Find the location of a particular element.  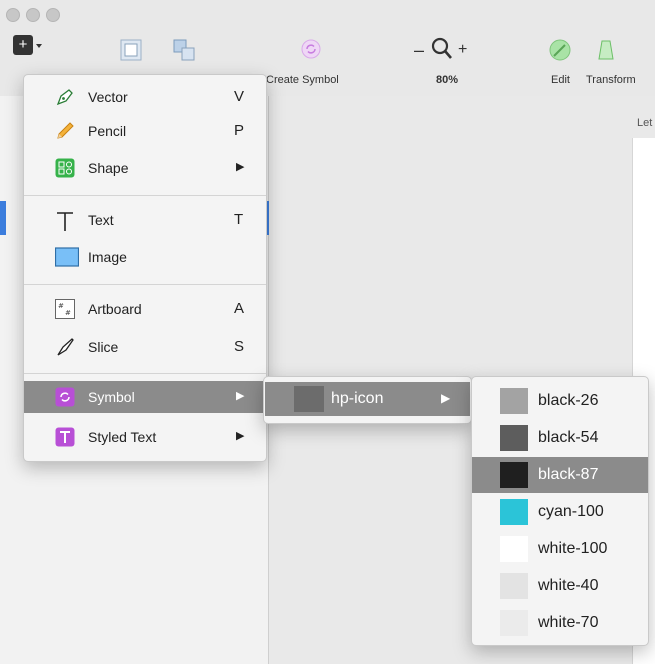

shortcut-key: P is located at coordinates (239, 130).